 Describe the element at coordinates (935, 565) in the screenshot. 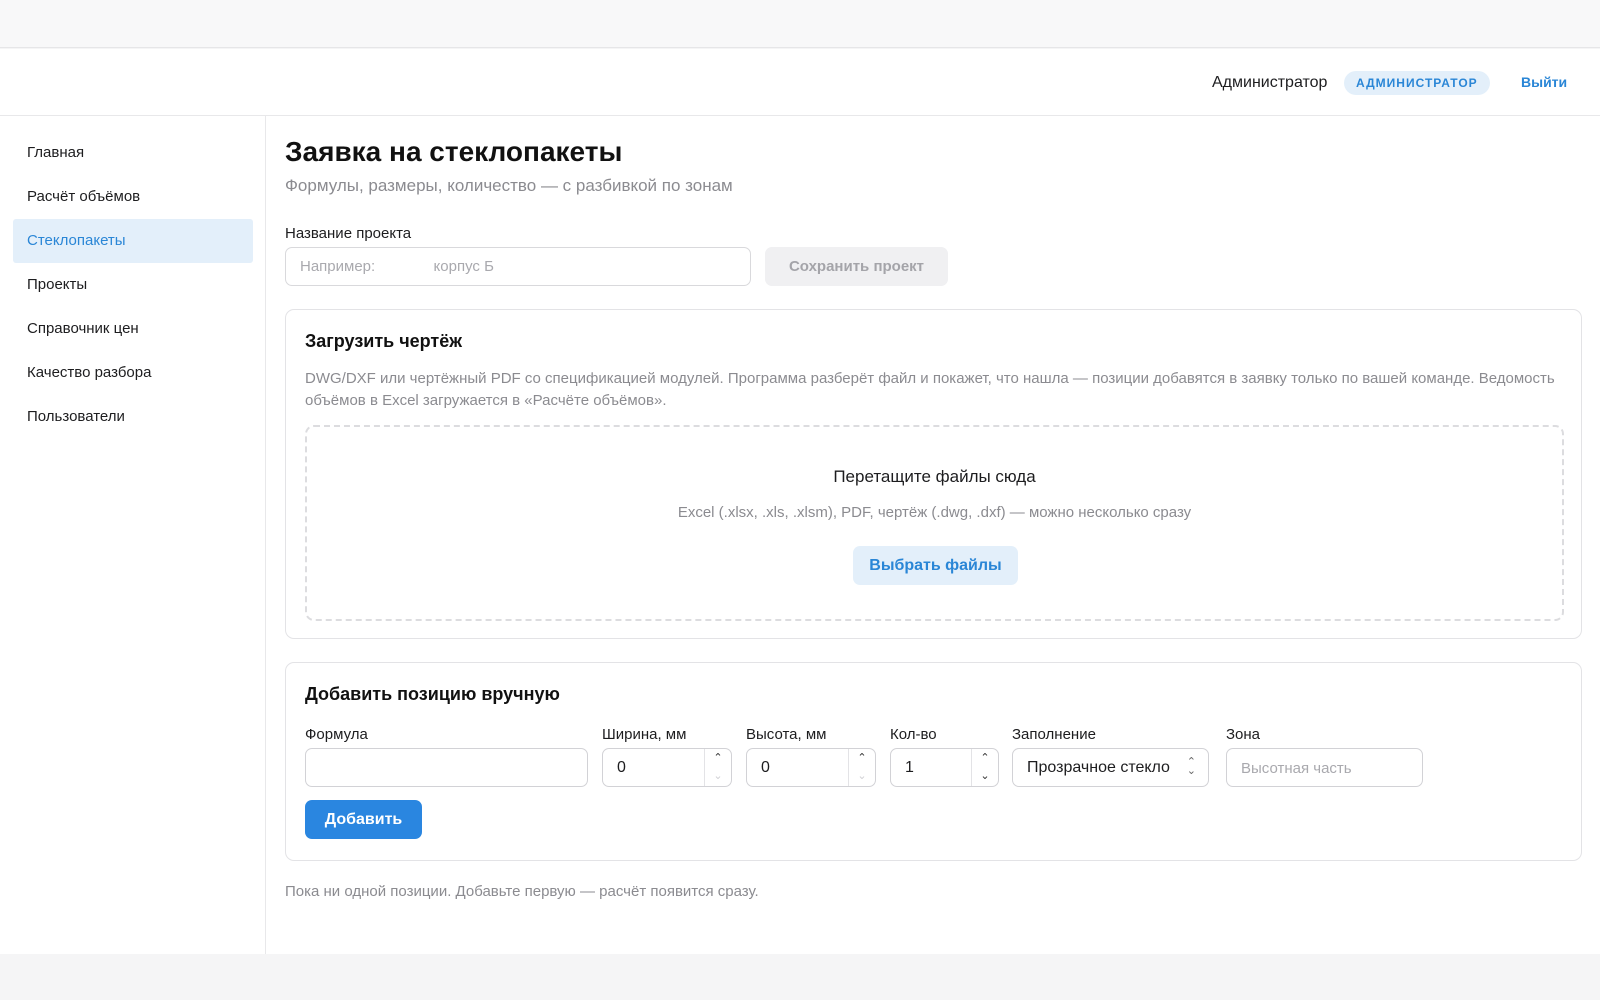

I see `choose-files-button: Выбрать файлы` at that location.